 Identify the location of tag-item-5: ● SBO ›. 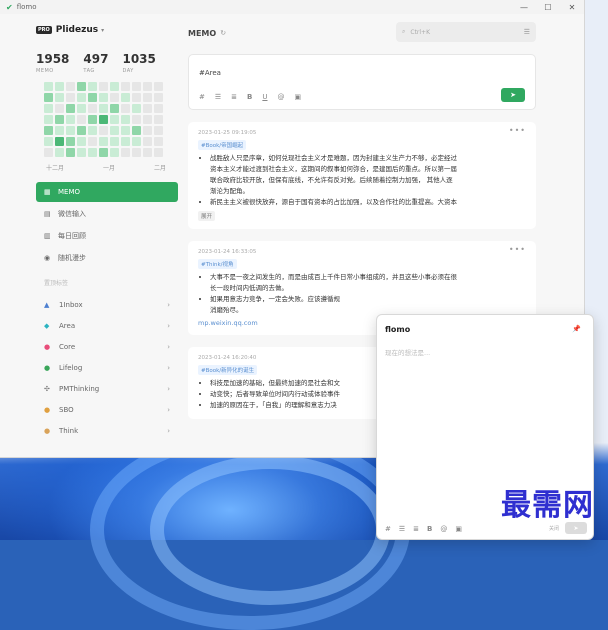
(107, 409).